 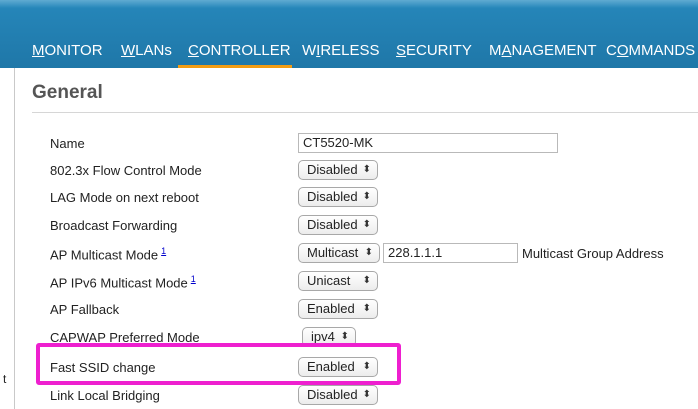 I want to click on ap-multicast-mode-label: AP Multicast Mode 1, so click(x=108, y=254).